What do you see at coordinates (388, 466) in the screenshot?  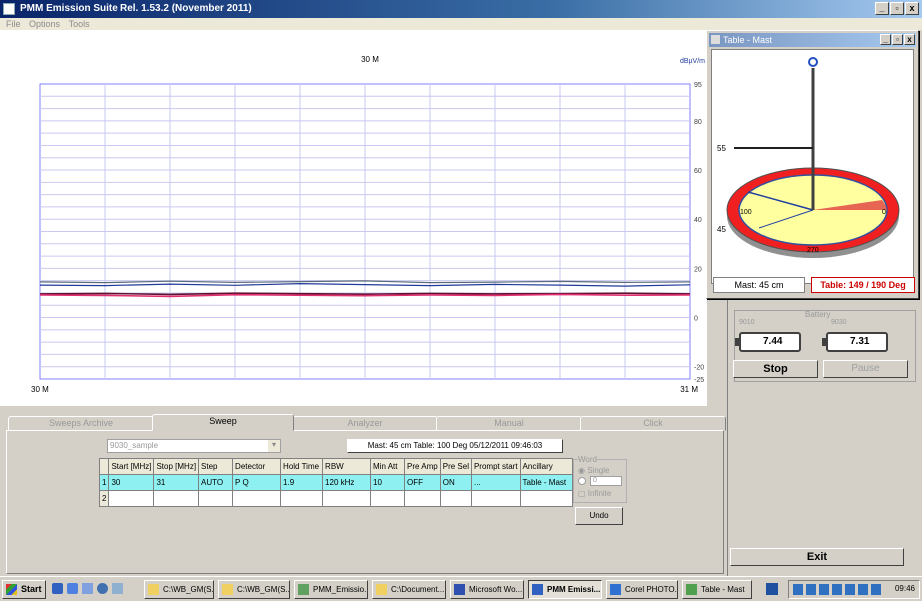 I see `col-min-att: Min Att` at bounding box center [388, 466].